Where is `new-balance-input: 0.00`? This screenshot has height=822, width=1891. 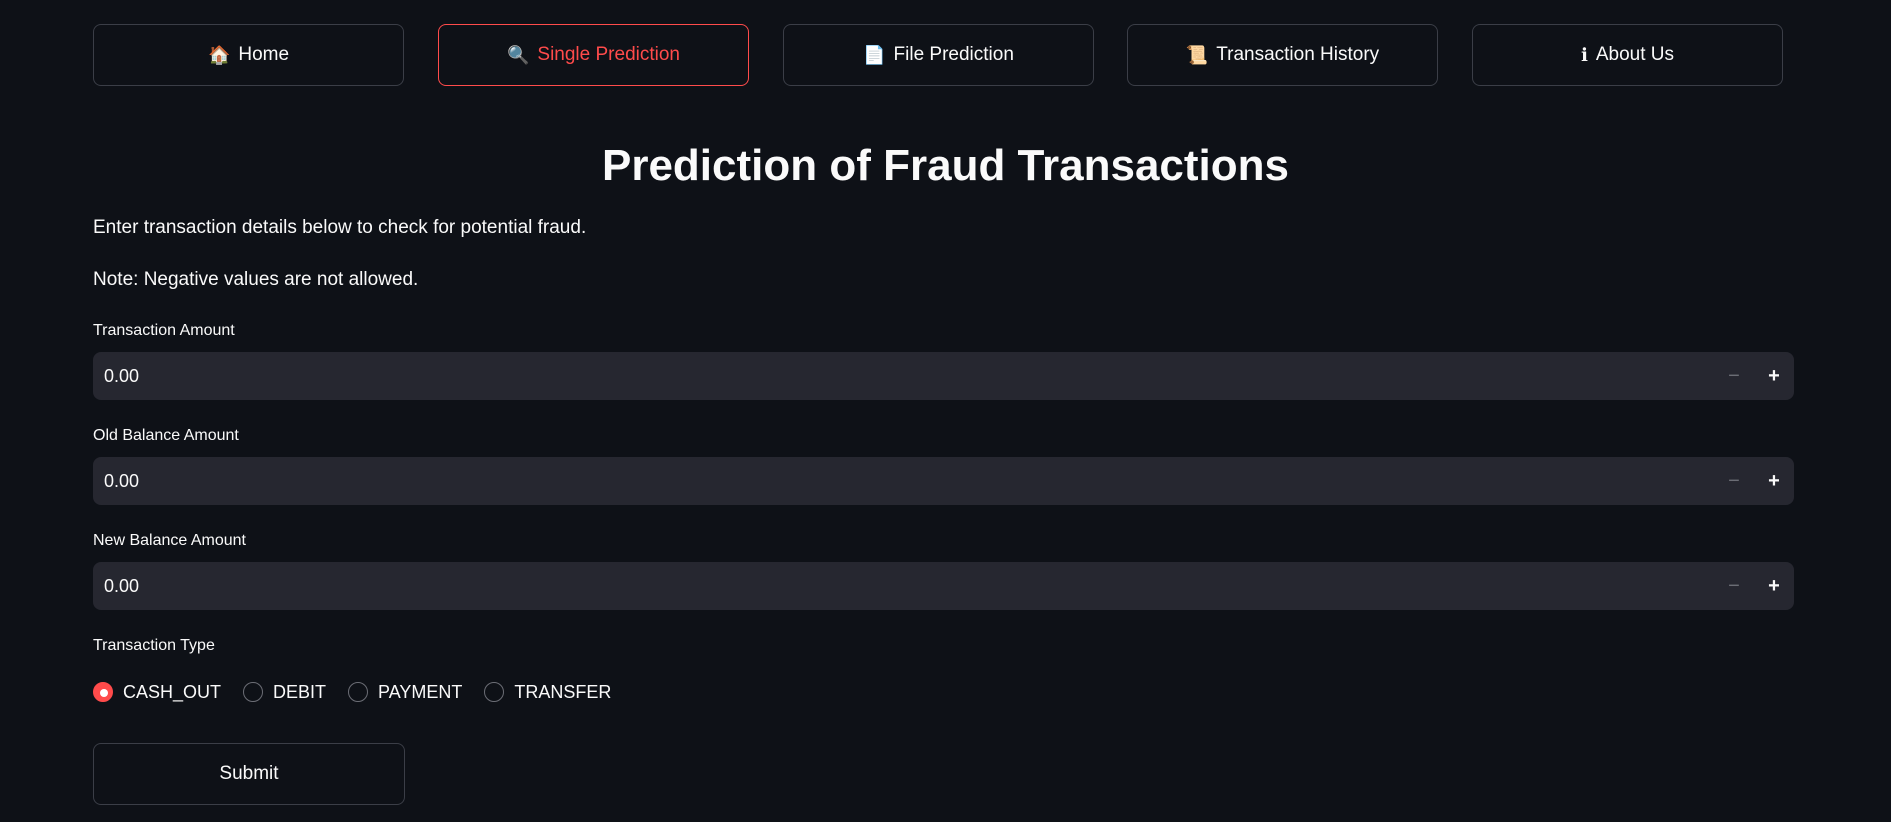 new-balance-input: 0.00 is located at coordinates (903, 586).